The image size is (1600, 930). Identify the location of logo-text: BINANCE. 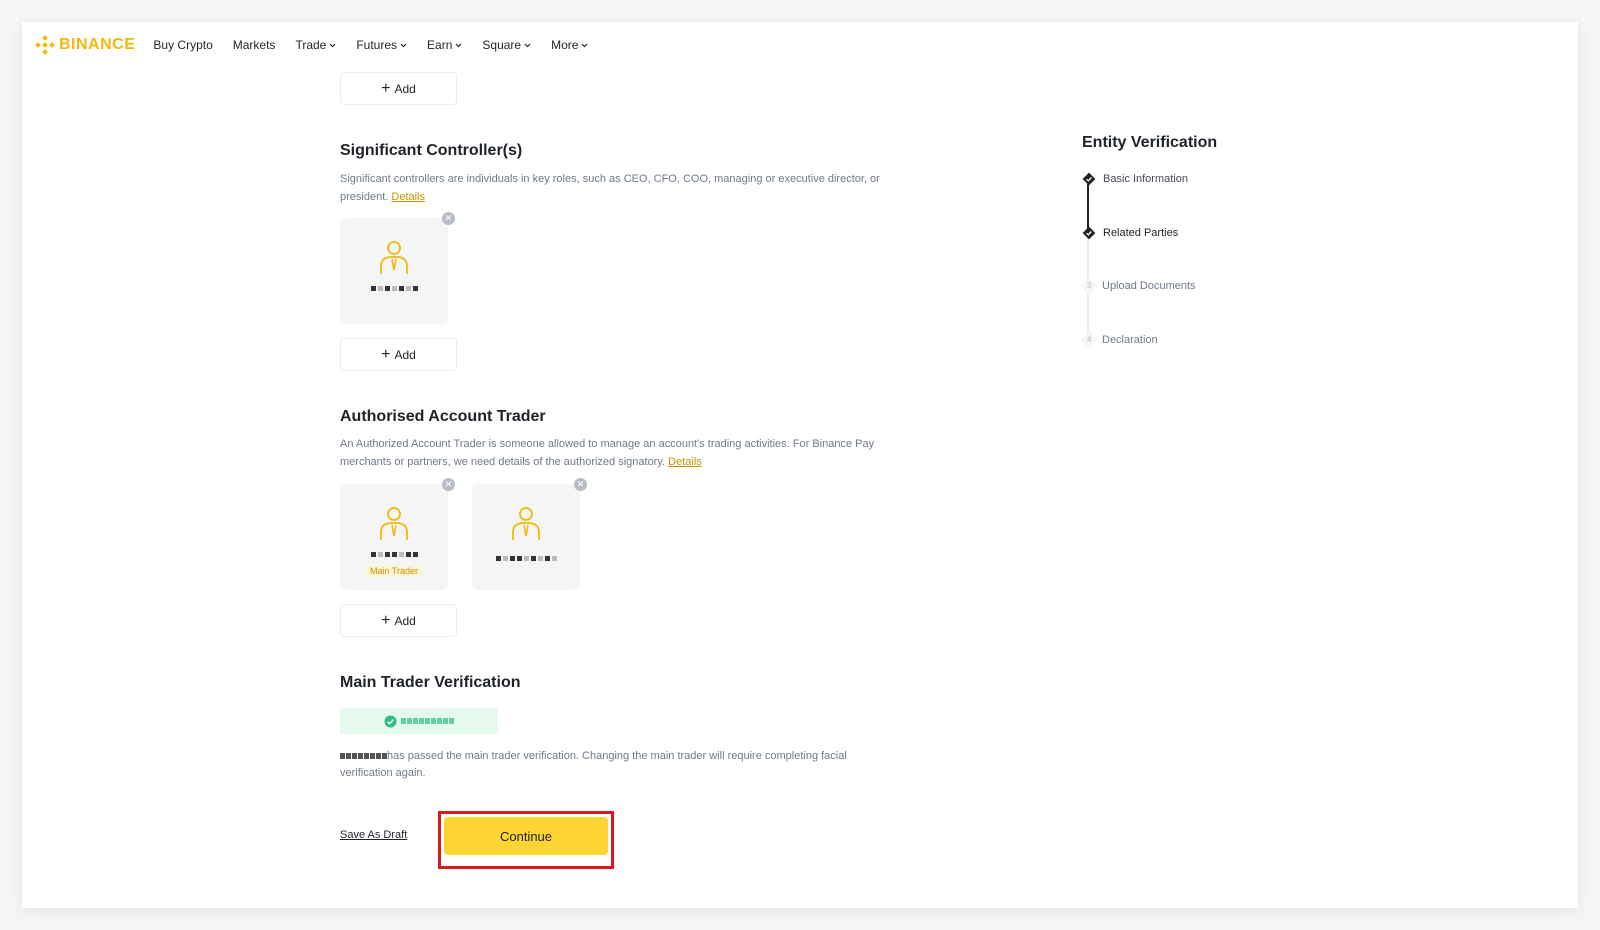
(97, 44).